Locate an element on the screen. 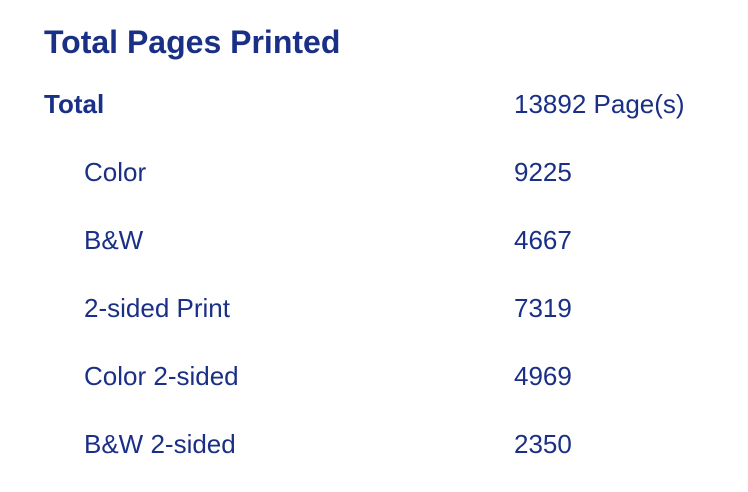  stat-label-color-two-sided: Color 2-sided is located at coordinates (161, 376).